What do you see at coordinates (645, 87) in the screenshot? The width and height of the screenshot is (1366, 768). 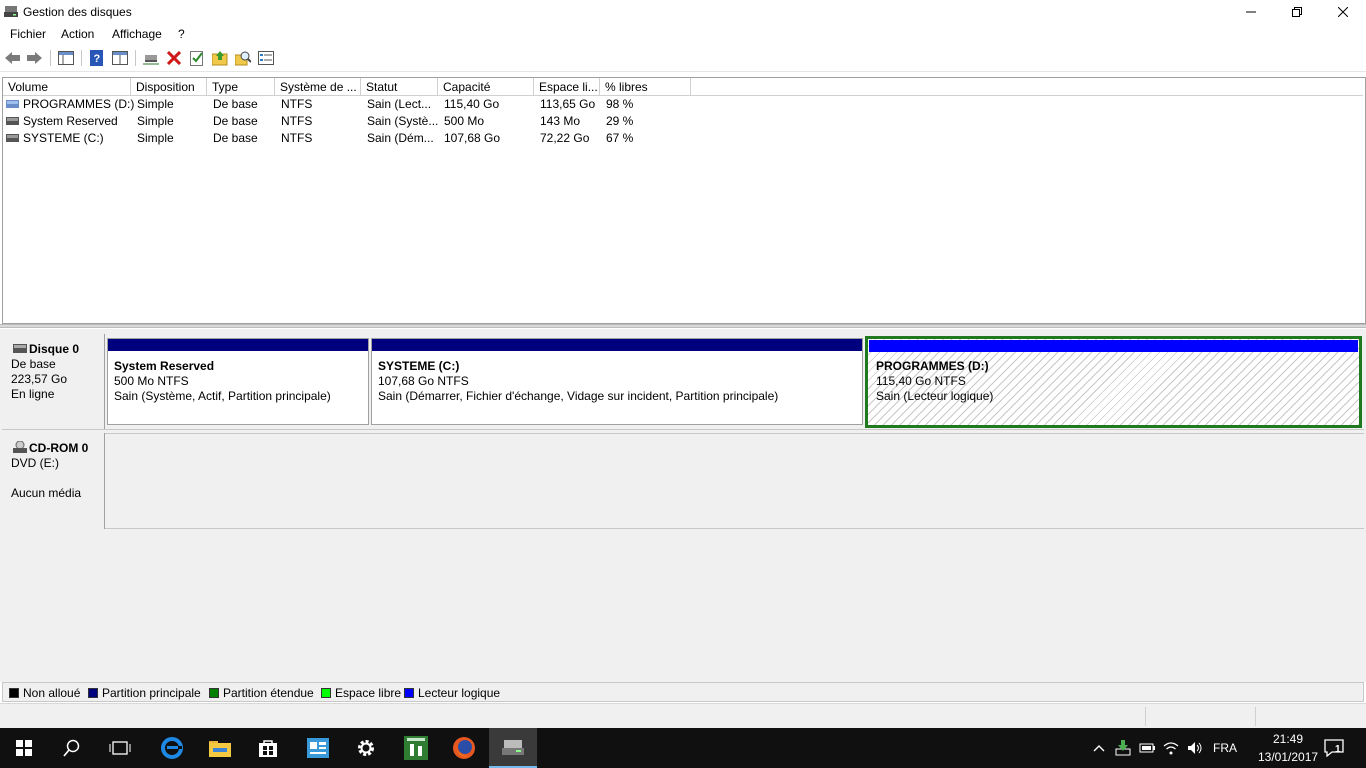 I see `col-percent-free: % libres` at bounding box center [645, 87].